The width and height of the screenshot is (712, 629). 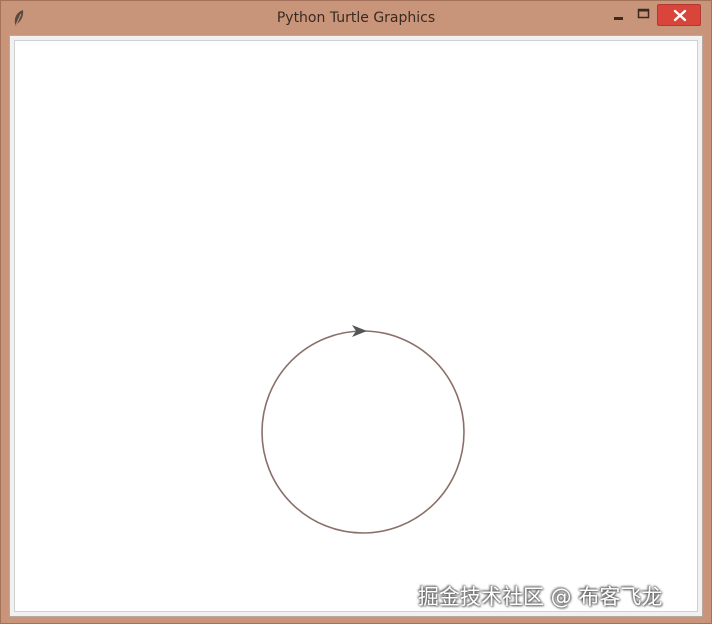 I want to click on drawing-surface, so click(x=363, y=429).